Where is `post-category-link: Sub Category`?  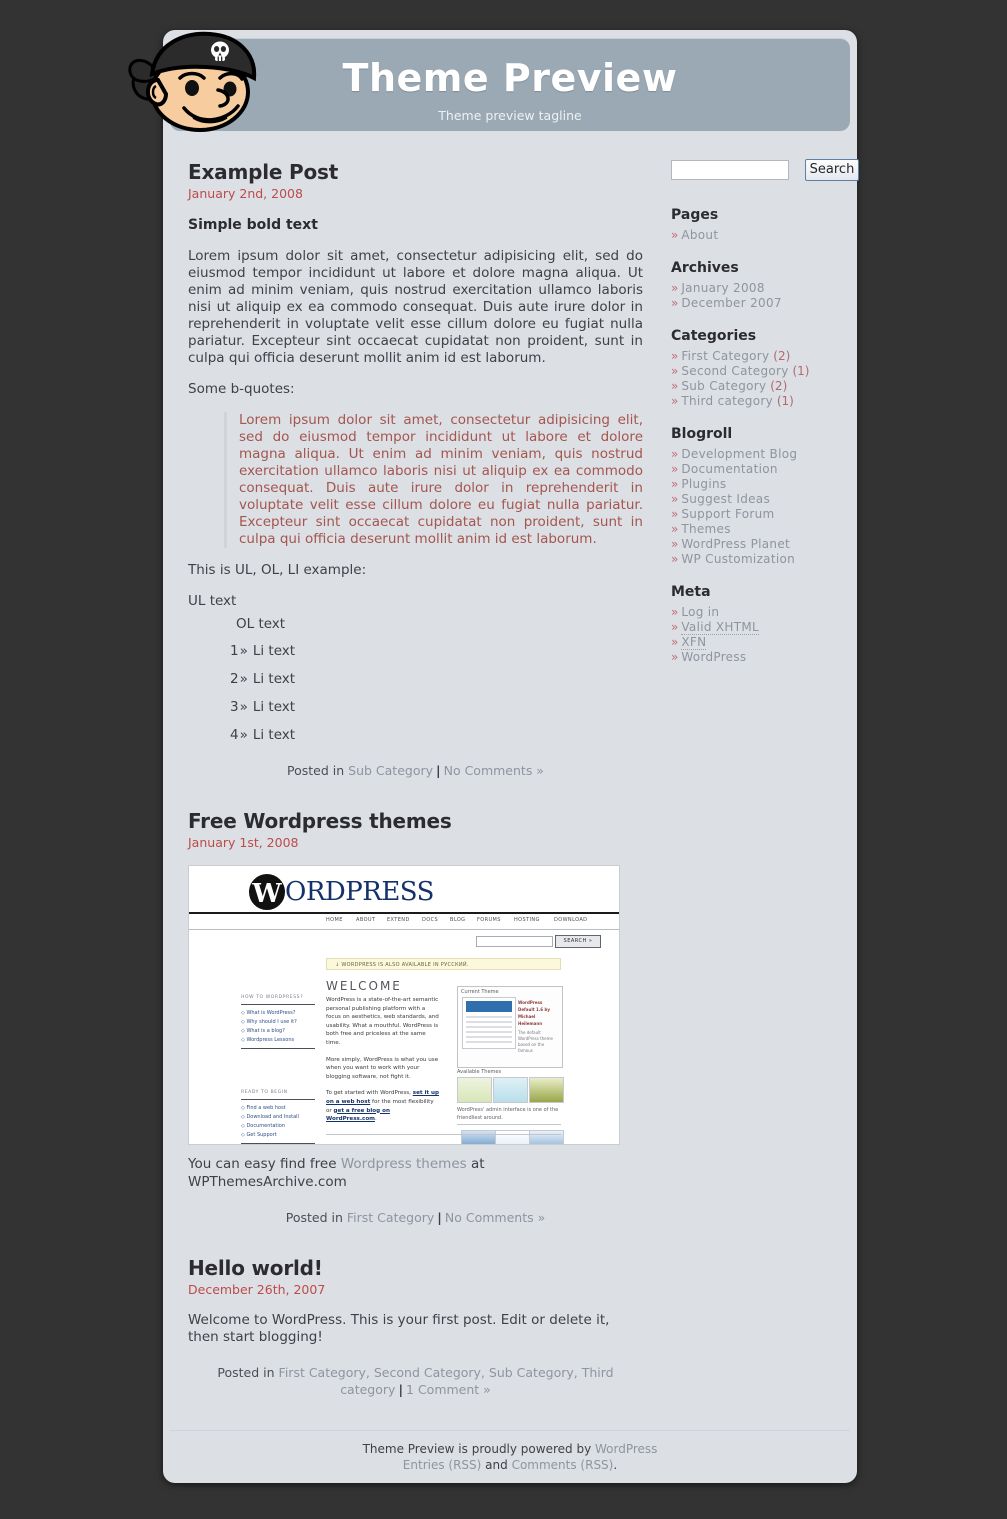 post-category-link: Sub Category is located at coordinates (390, 770).